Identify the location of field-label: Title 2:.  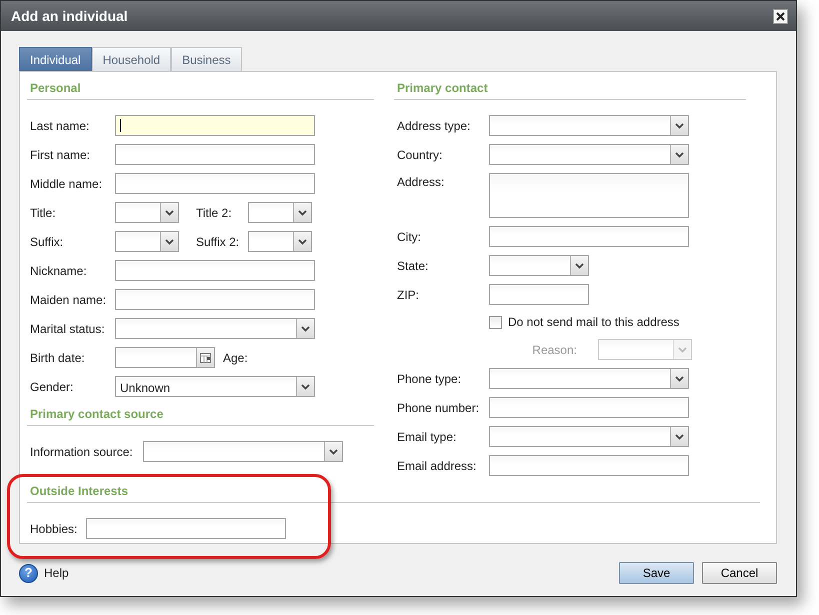
(214, 213).